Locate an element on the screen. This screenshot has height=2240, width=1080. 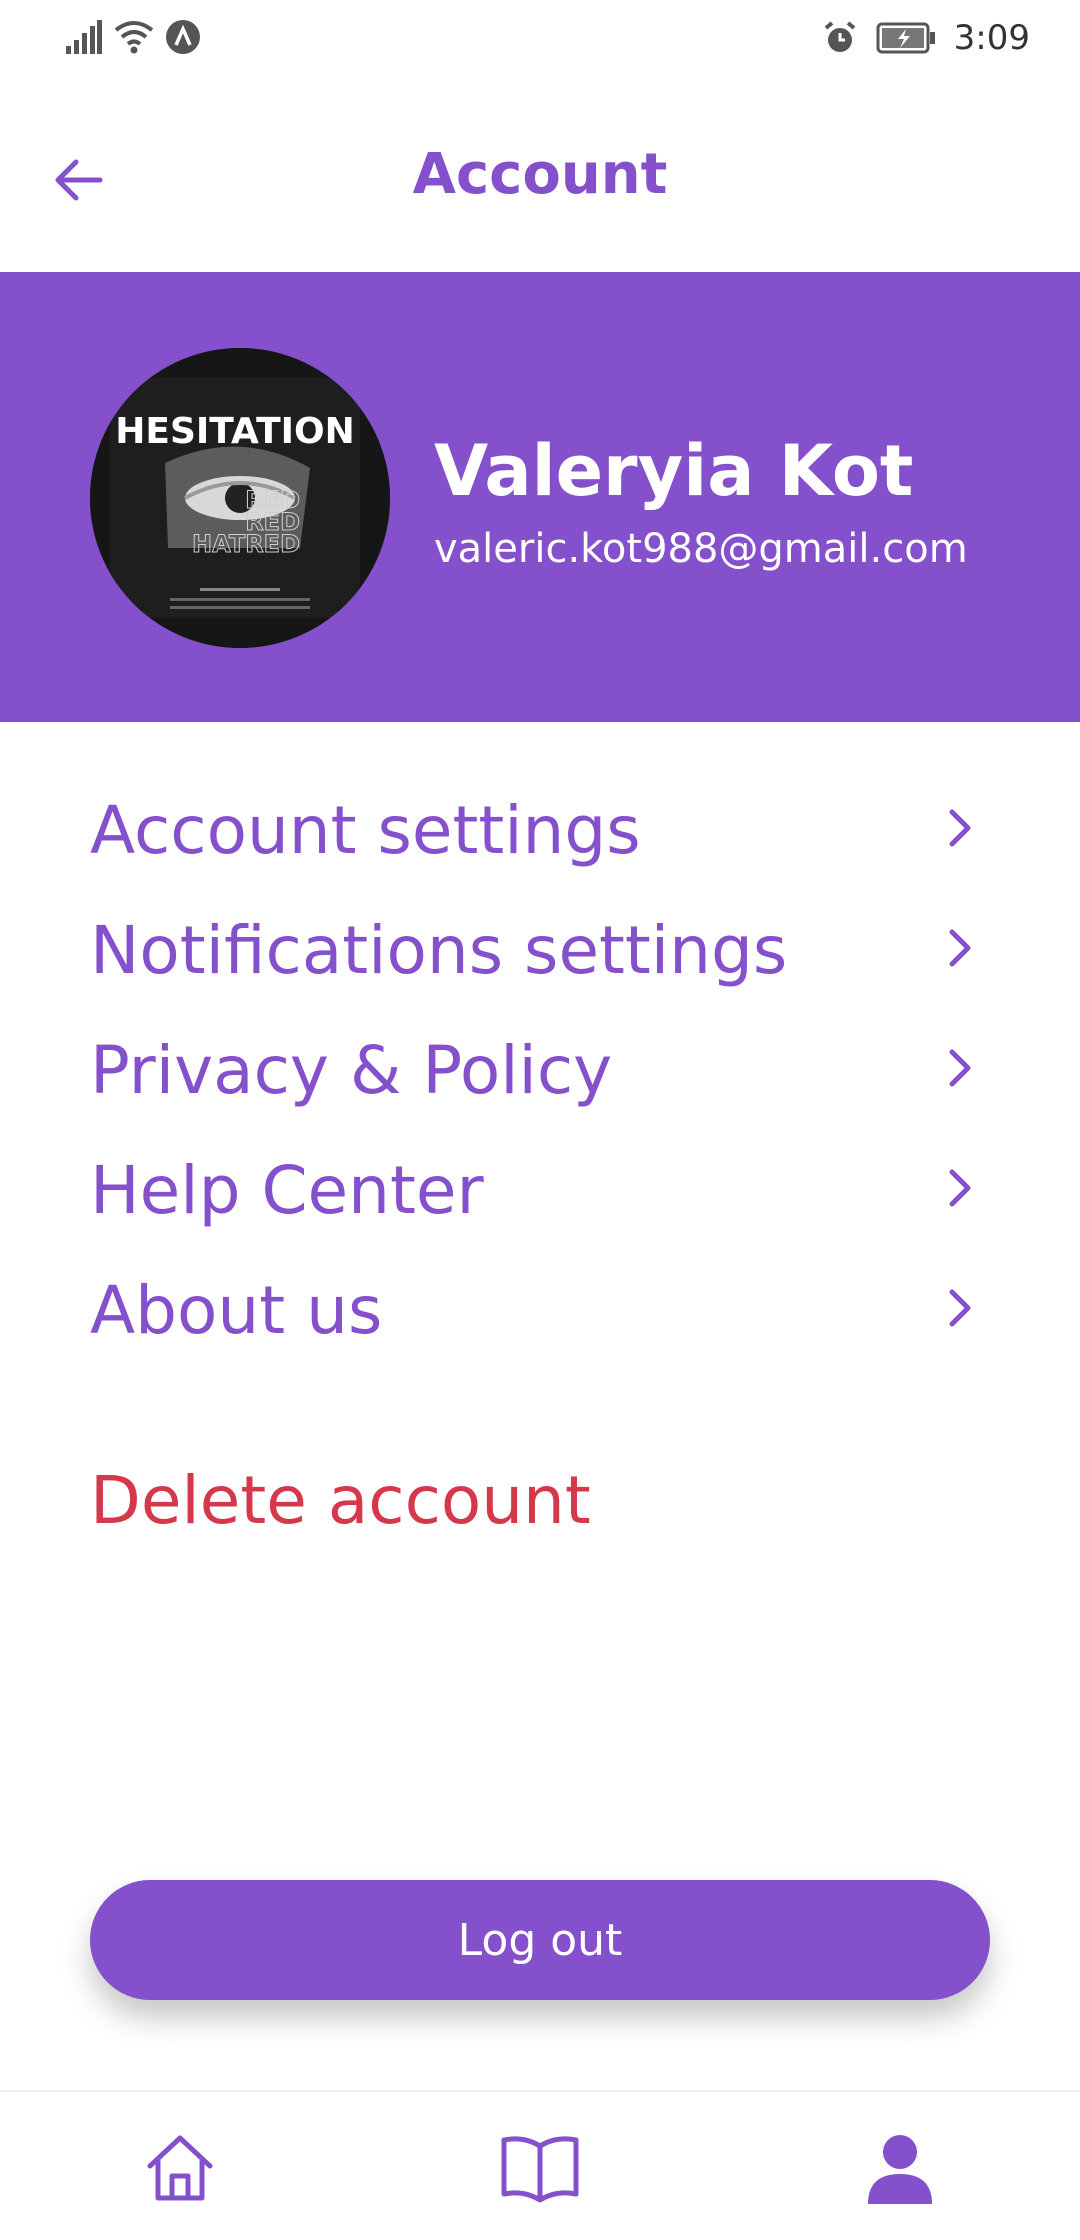
menu-item-label: Notifications settings is located at coordinates (439, 950).